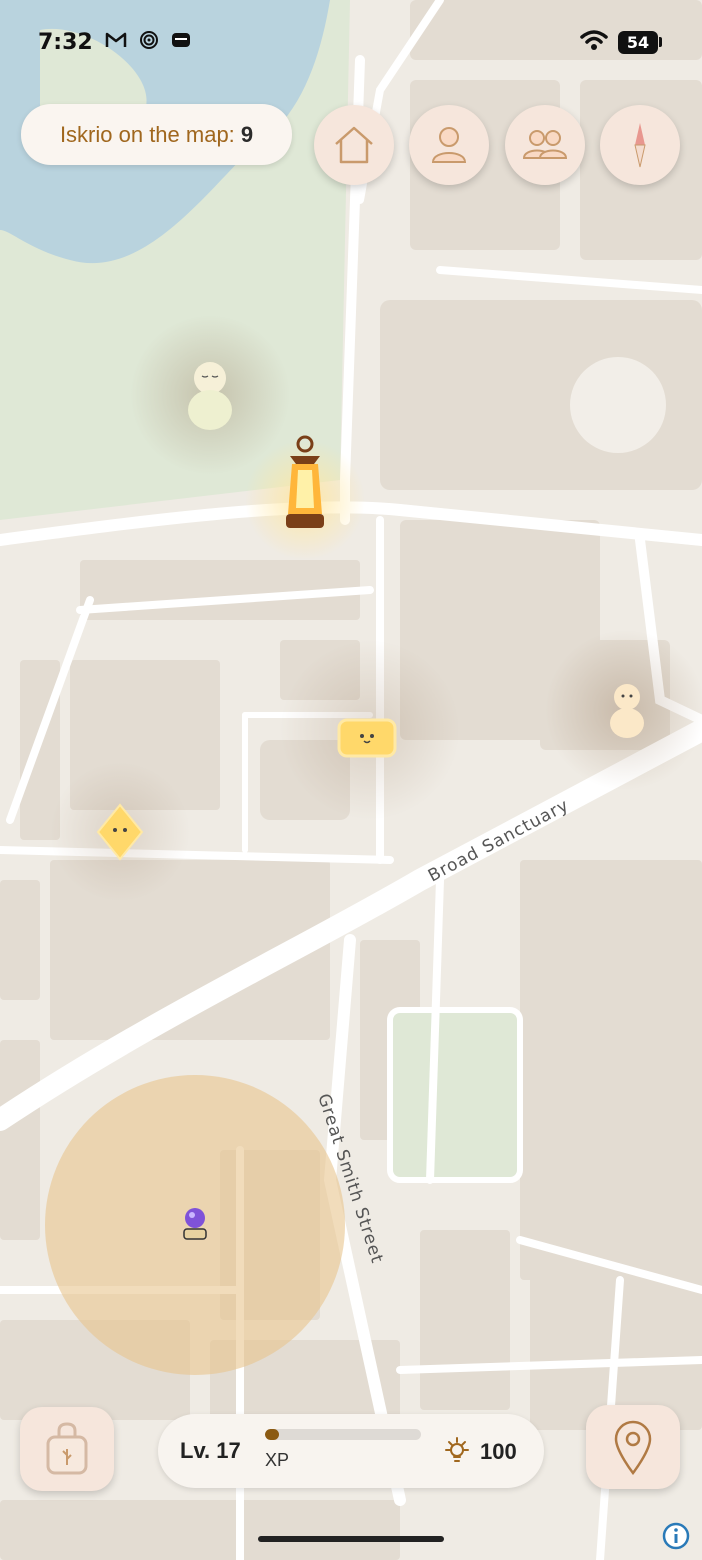 Image resolution: width=702 pixels, height=1560 pixels. I want to click on player-avatar, so click(195, 1227).